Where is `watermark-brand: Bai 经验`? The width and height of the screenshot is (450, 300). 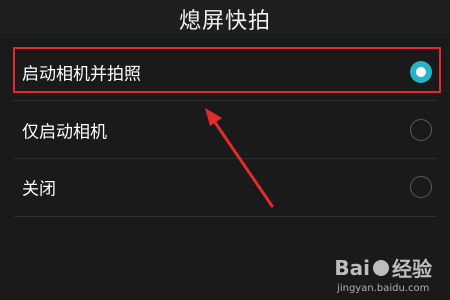 watermark-brand: Bai 经验 is located at coordinates (383, 267).